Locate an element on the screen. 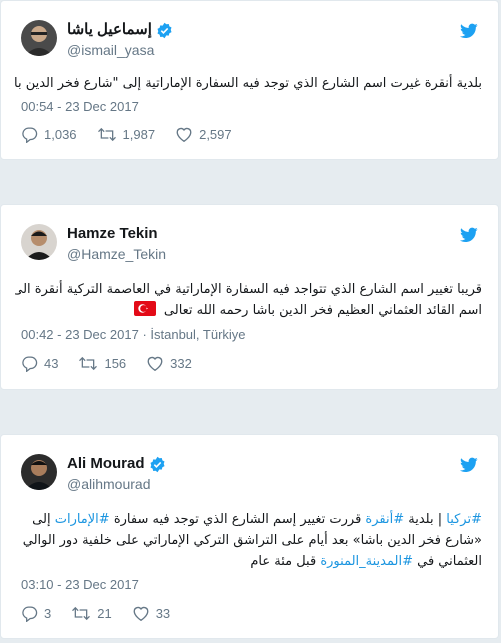  author-handle: @alihmourad is located at coordinates (108, 484).